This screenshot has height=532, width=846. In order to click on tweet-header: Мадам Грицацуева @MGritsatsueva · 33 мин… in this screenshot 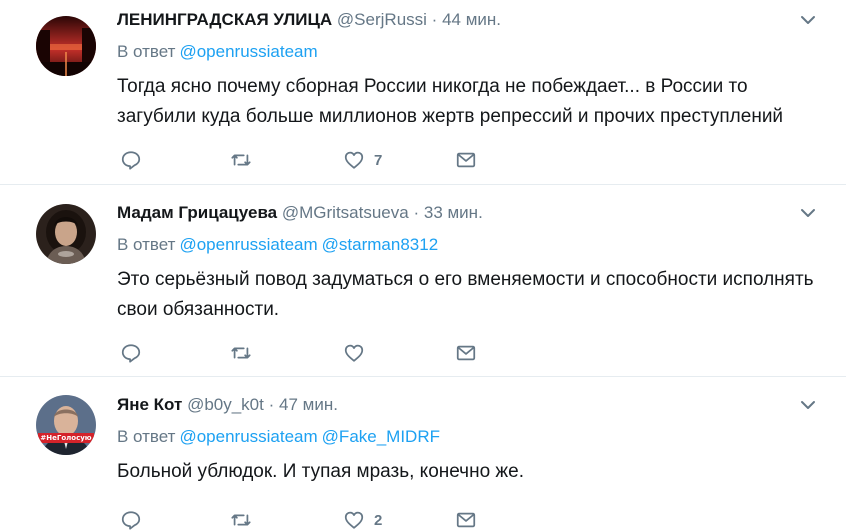, I will do `click(300, 213)`.